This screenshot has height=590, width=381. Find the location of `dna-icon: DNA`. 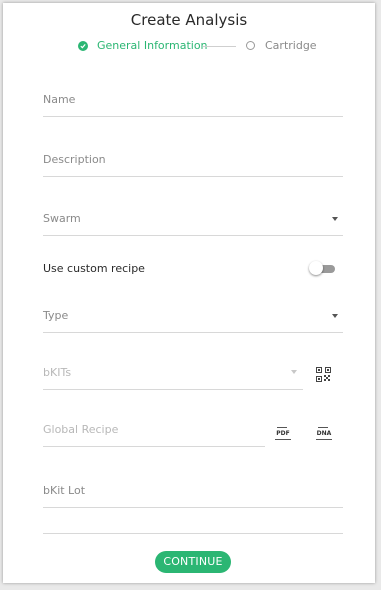

dna-icon: DNA is located at coordinates (324, 435).